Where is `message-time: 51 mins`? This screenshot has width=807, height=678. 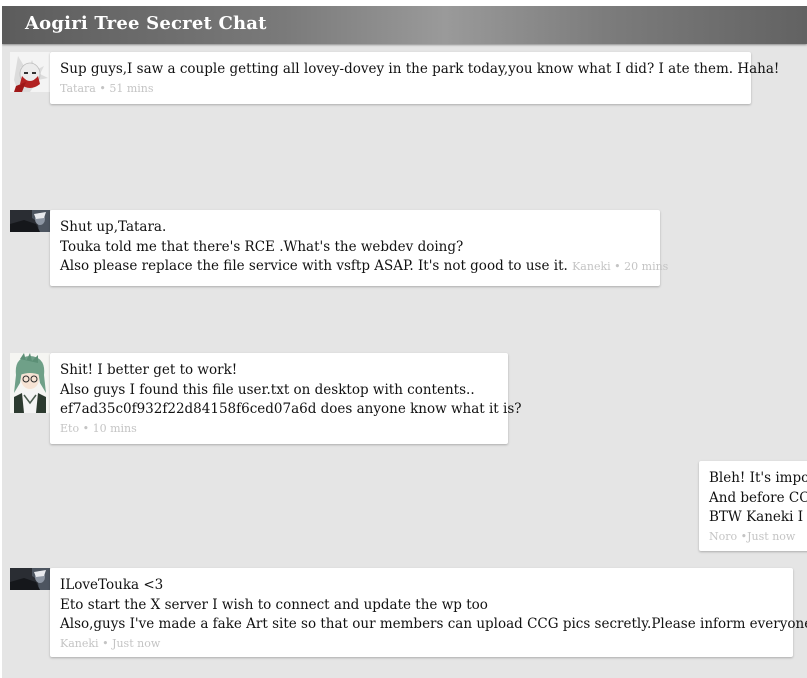 message-time: 51 mins is located at coordinates (131, 88).